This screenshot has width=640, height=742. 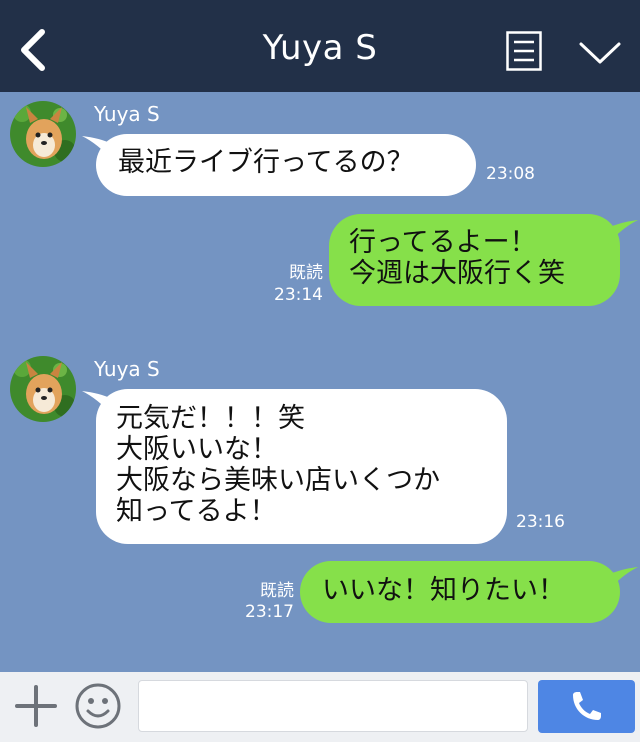 What do you see at coordinates (600, 53) in the screenshot?
I see `chevron-down-icon` at bounding box center [600, 53].